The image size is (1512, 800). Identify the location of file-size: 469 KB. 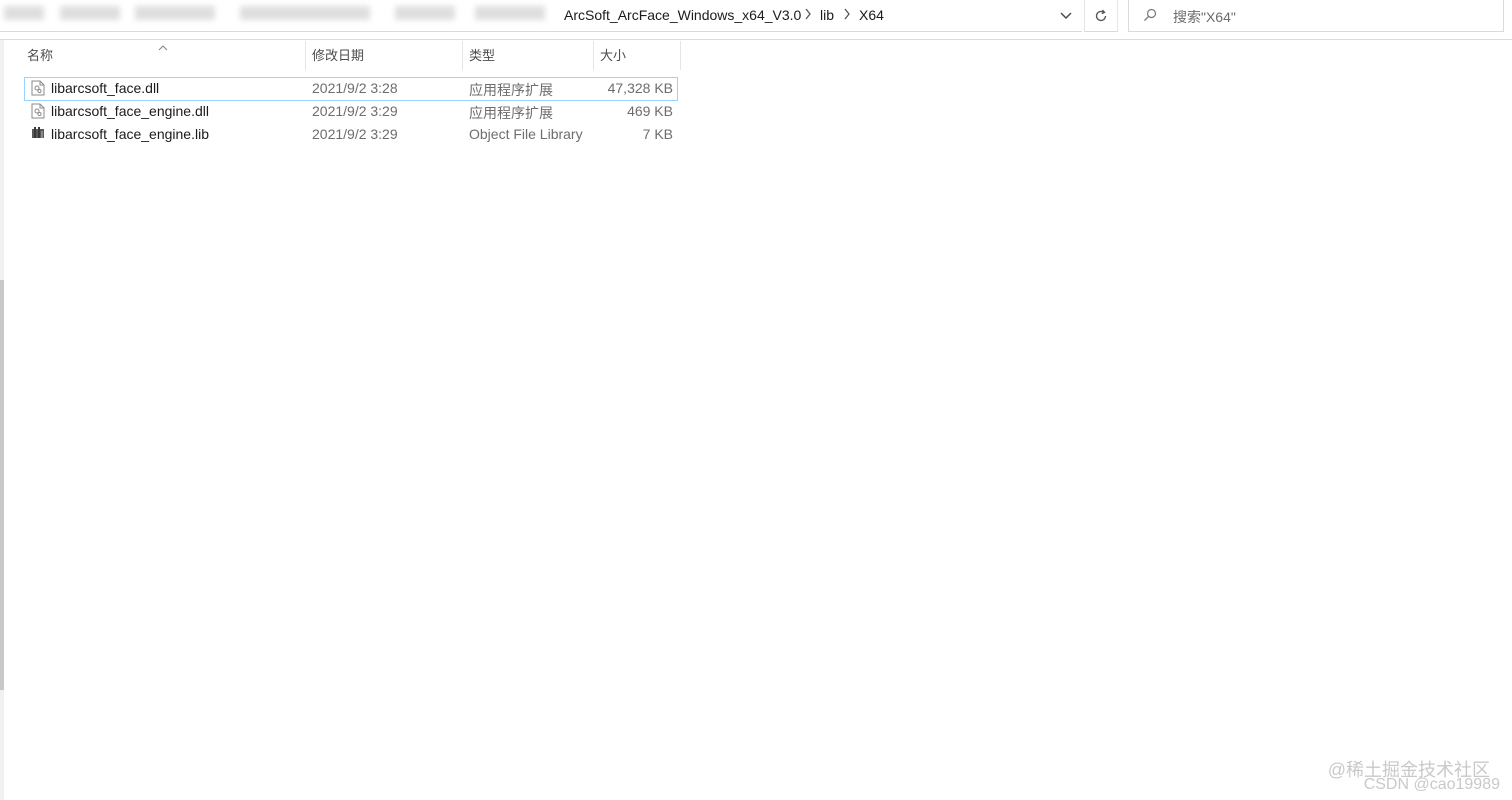
(650, 111).